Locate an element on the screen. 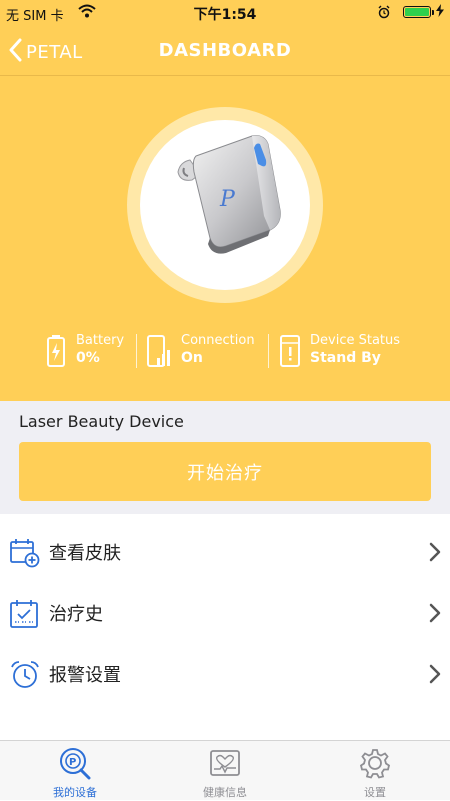 This screenshot has height=801, width=450. laser-device-illustration: P is located at coordinates (229, 194).